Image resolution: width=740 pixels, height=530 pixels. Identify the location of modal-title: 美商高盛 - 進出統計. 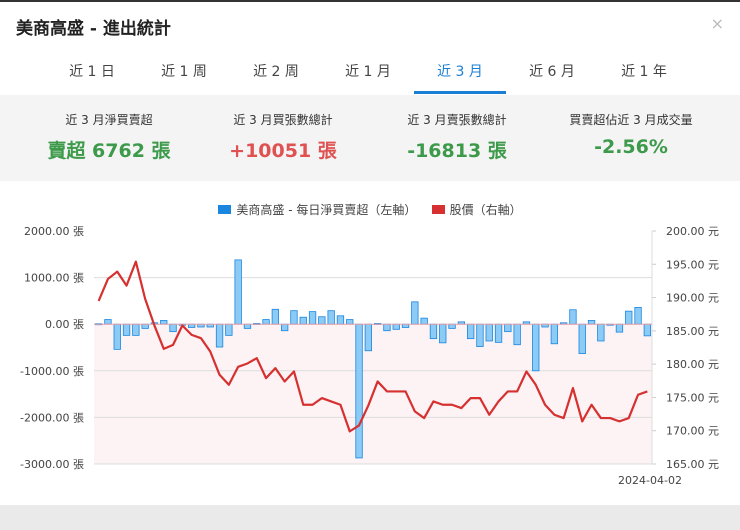
(93, 29).